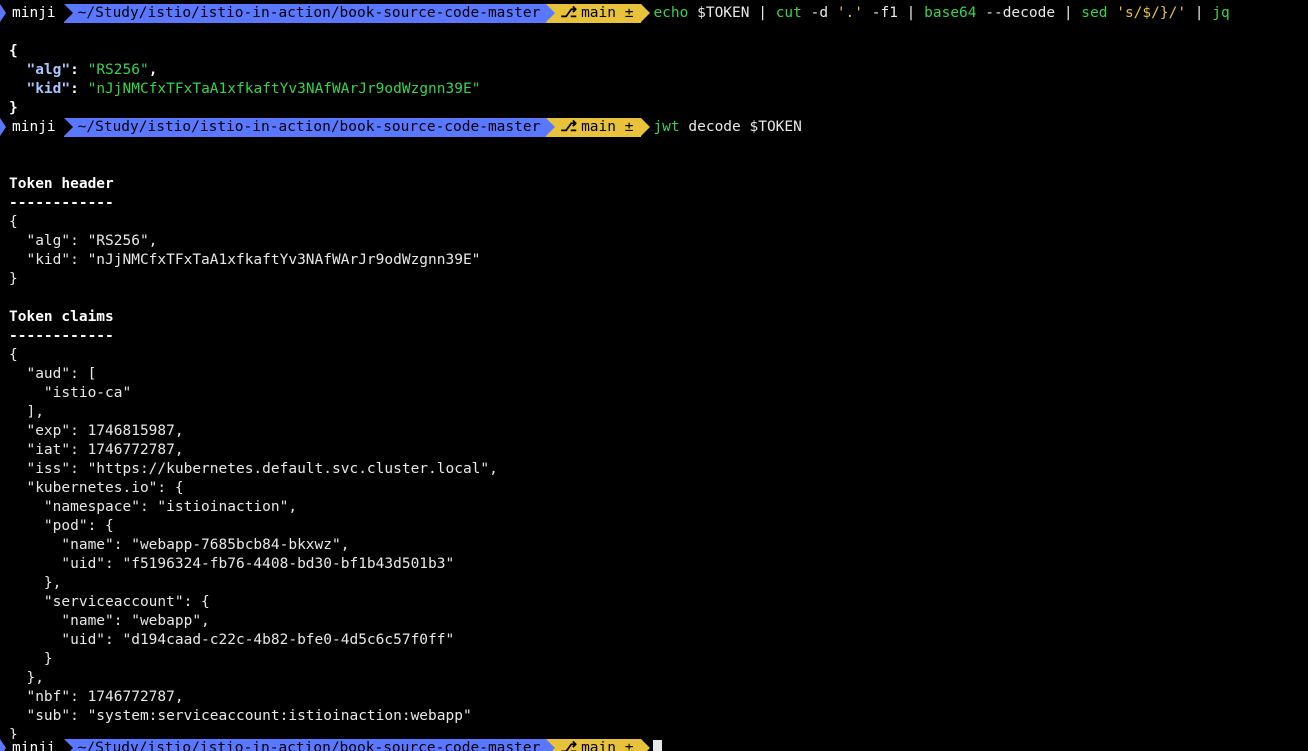 The image size is (1308, 751). Describe the element at coordinates (109, 602) in the screenshot. I see `output-line: "serviceaccount": {` at that location.